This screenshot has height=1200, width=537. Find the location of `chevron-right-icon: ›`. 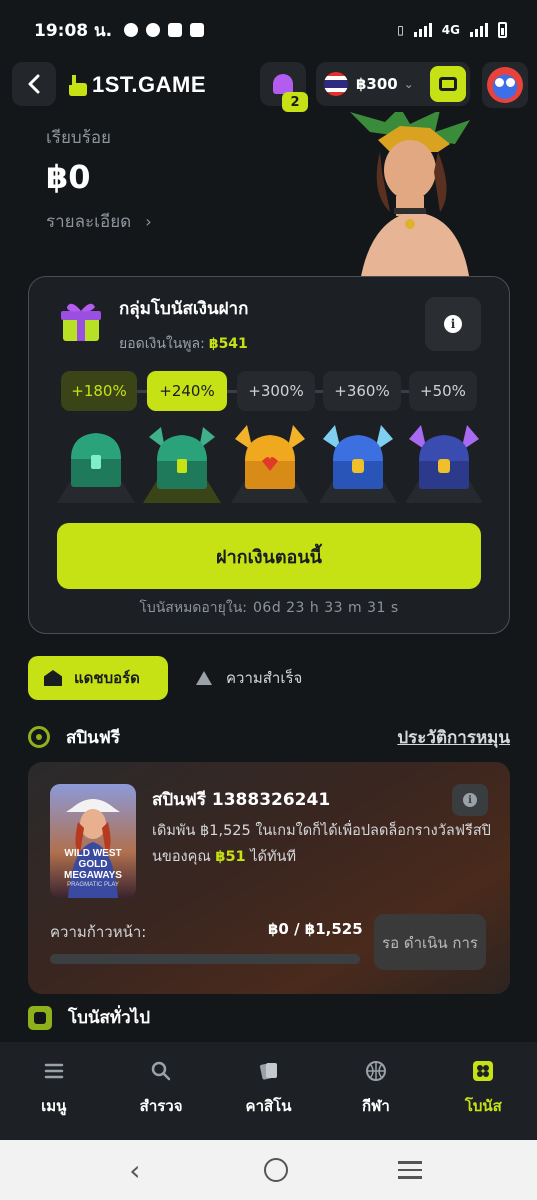

chevron-right-icon: › is located at coordinates (148, 221).